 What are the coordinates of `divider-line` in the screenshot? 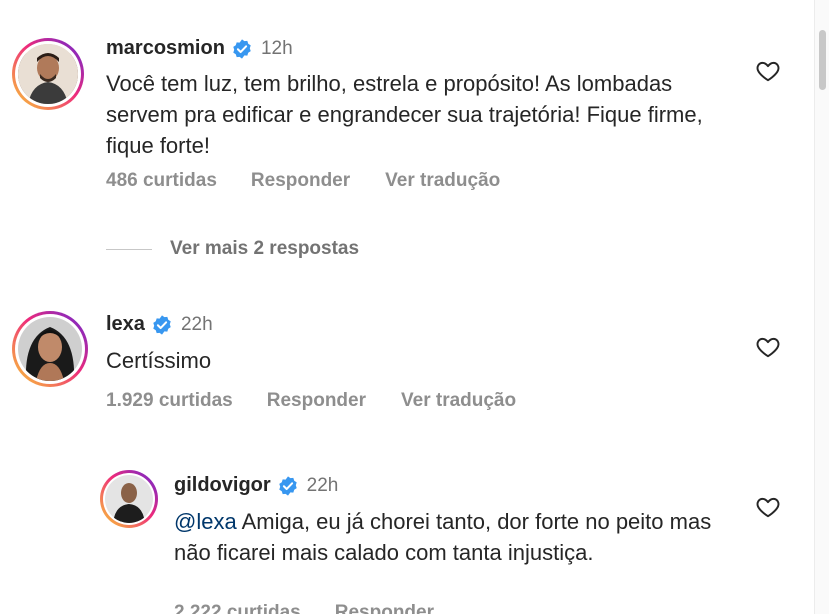 It's located at (129, 249).